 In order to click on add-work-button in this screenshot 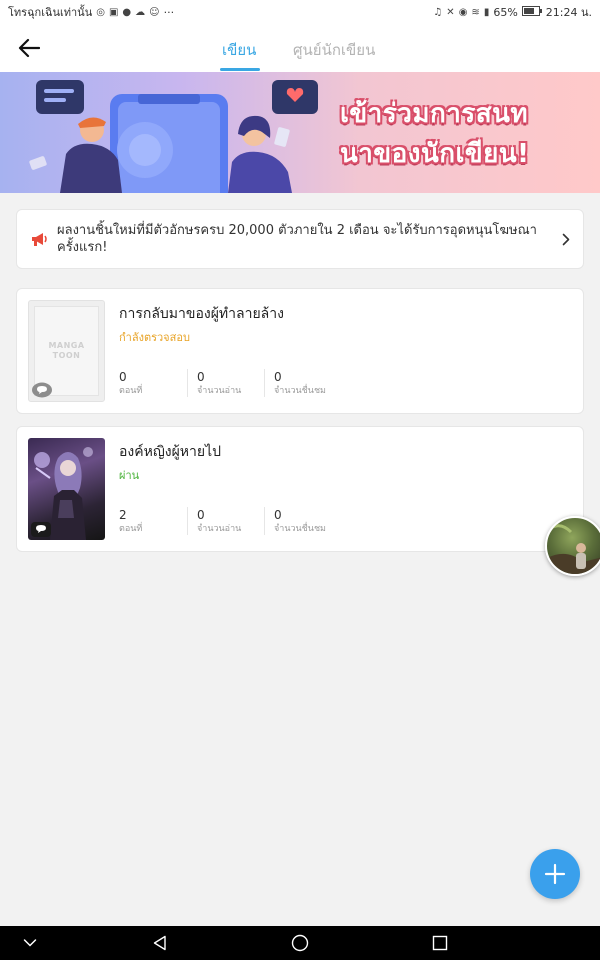, I will do `click(555, 874)`.